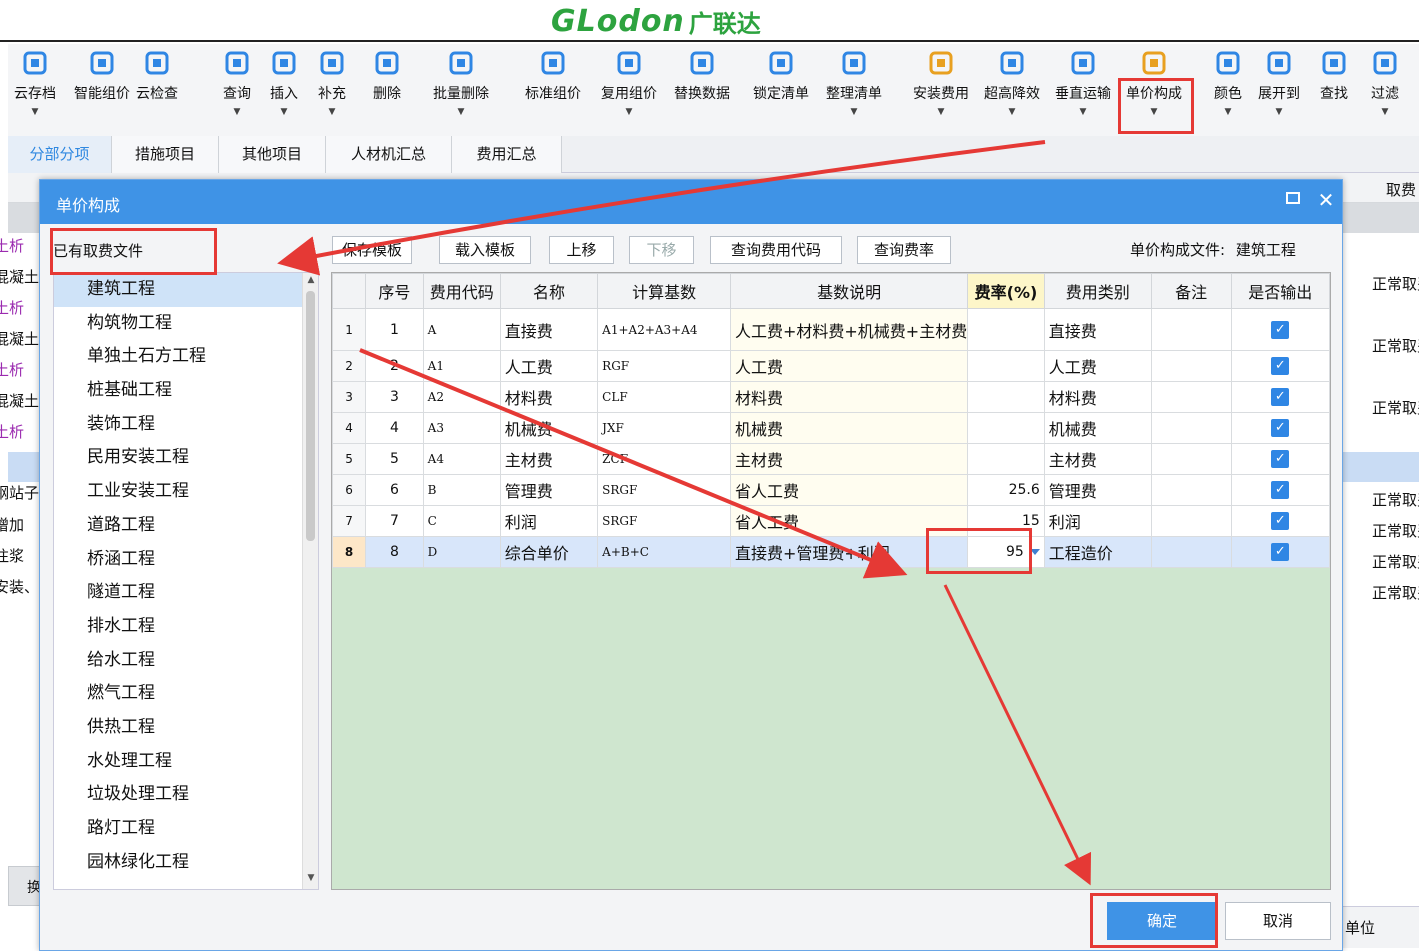 This screenshot has height=951, width=1419. Describe the element at coordinates (633, 463) in the screenshot. I see `arrow-to-rate` at that location.